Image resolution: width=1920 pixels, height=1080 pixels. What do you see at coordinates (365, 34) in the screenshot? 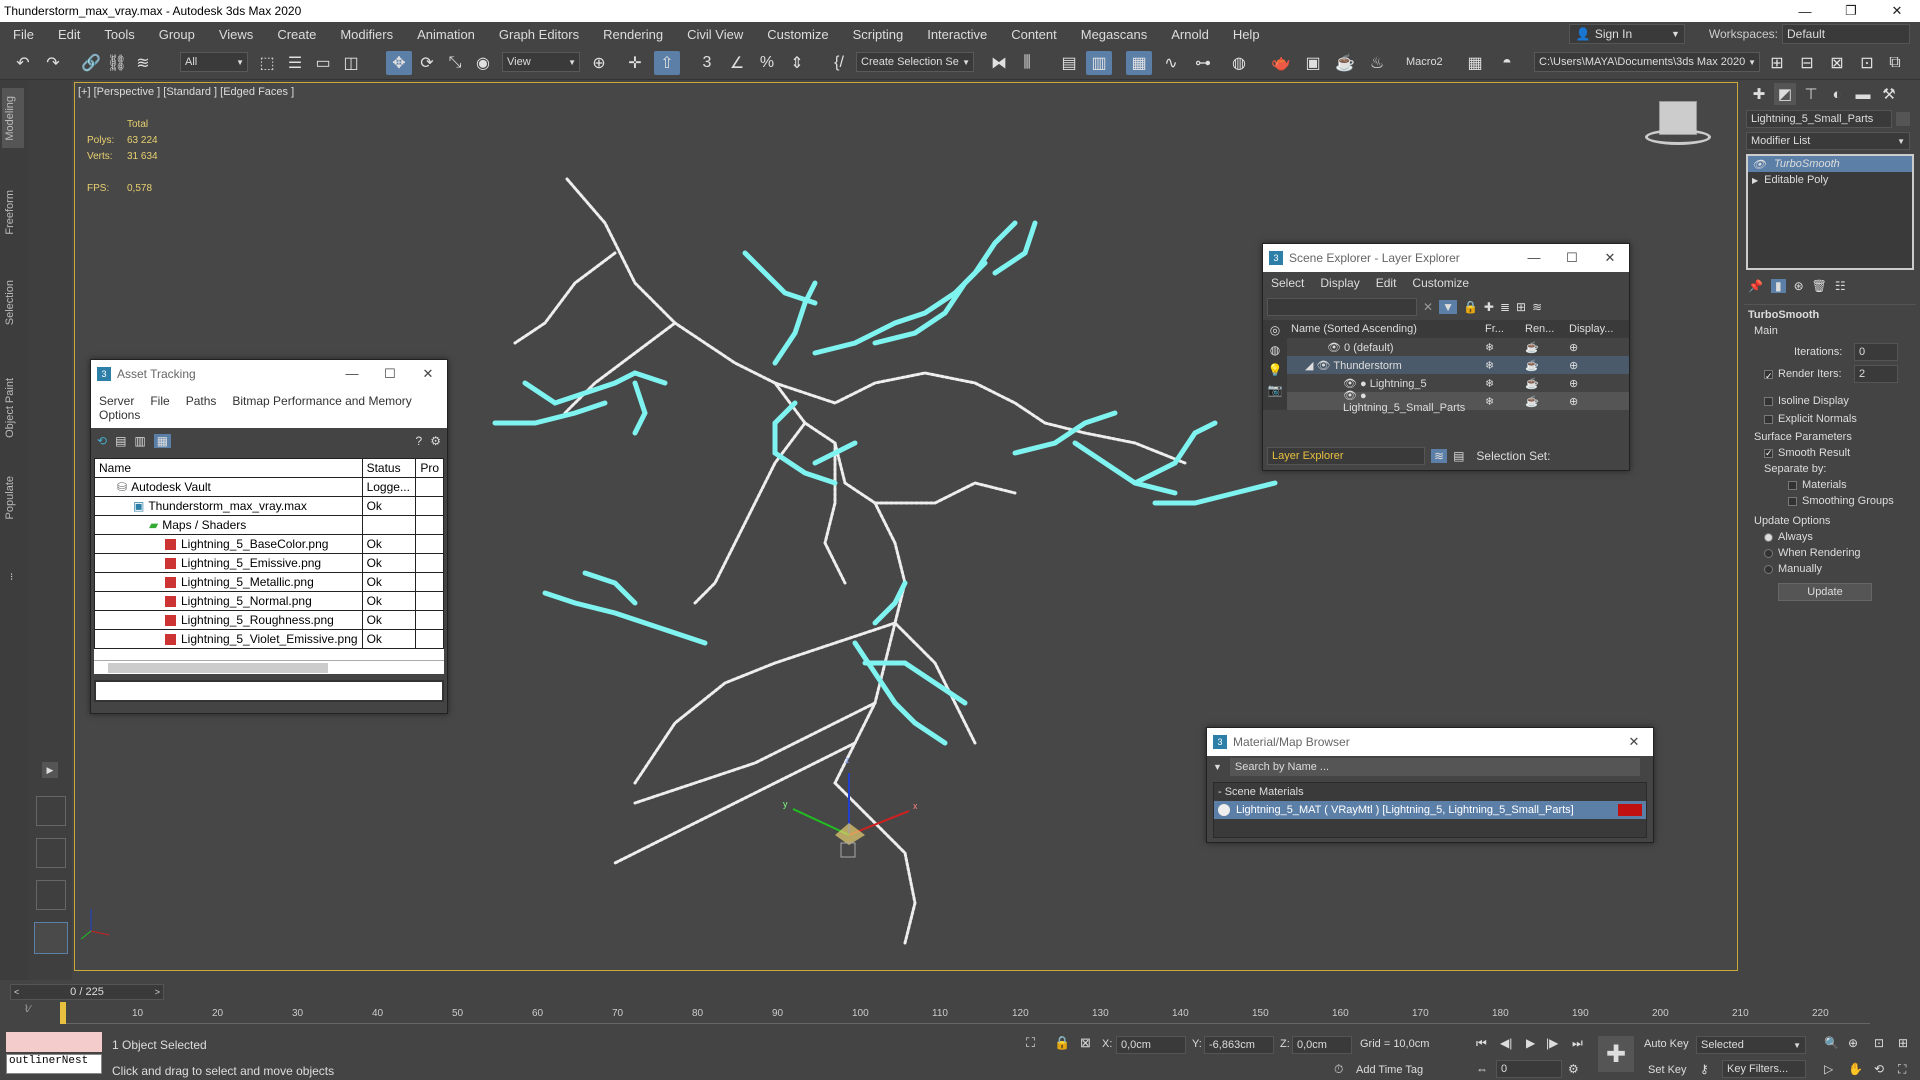
I see `menu-modifiers: Modifiers` at bounding box center [365, 34].